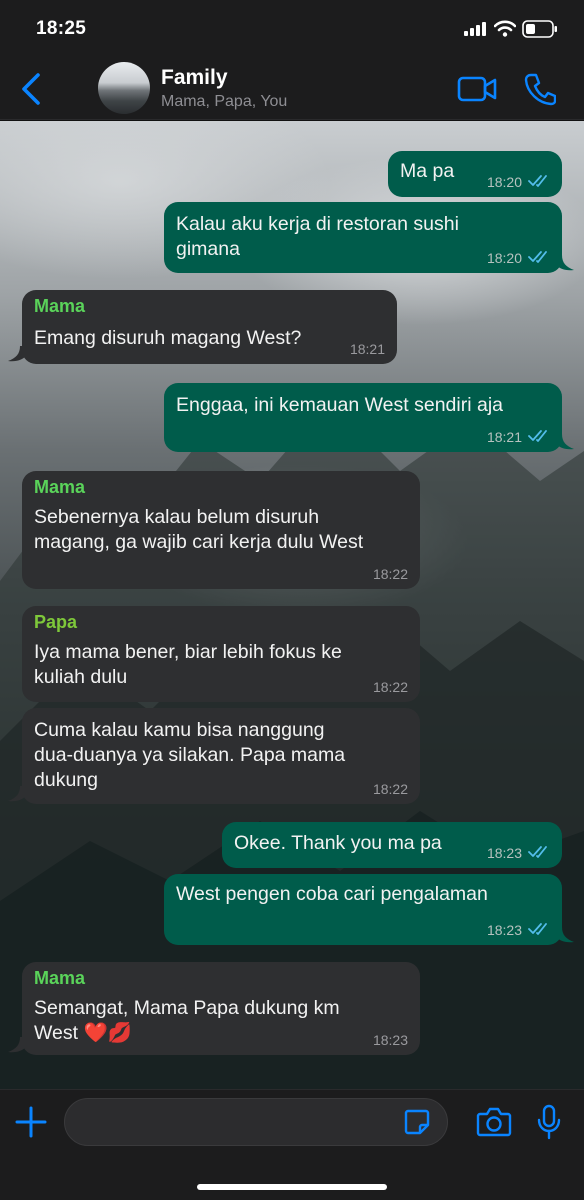  What do you see at coordinates (224, 102) in the screenshot?
I see `chat-members: Mama, Papa, You` at bounding box center [224, 102].